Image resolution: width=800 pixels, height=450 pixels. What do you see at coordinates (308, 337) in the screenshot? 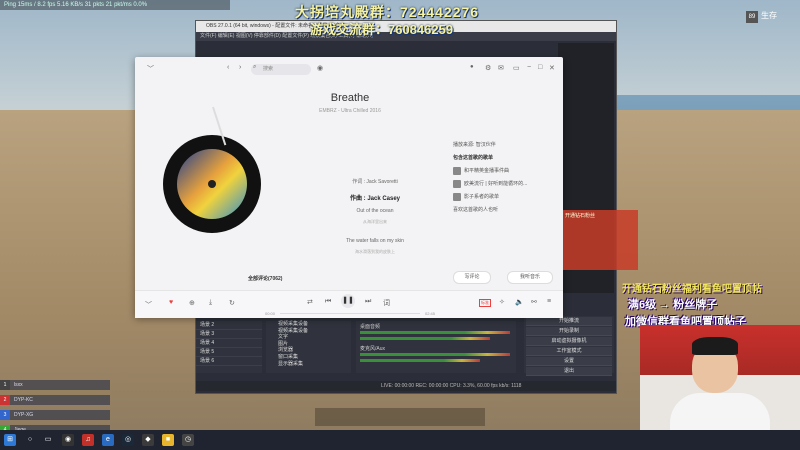
I see `source-item: 文字` at bounding box center [308, 337].